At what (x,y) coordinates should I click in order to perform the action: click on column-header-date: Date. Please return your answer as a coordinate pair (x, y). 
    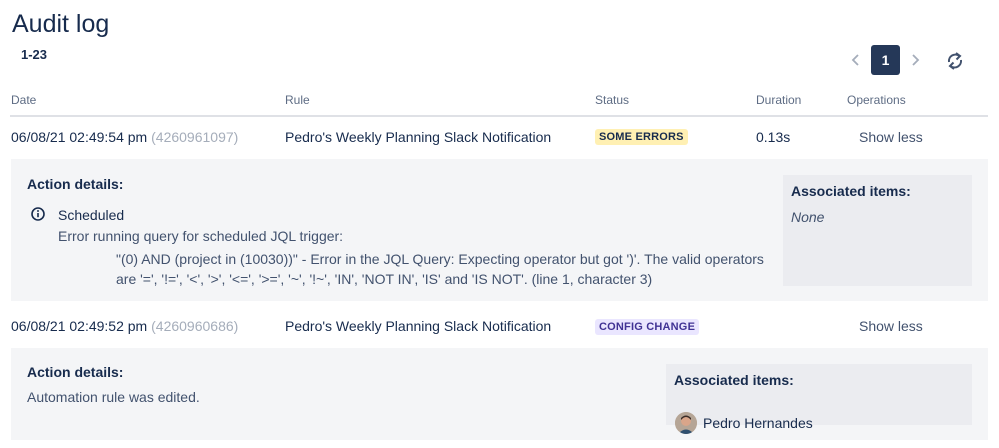
    Looking at the image, I should click on (24, 100).